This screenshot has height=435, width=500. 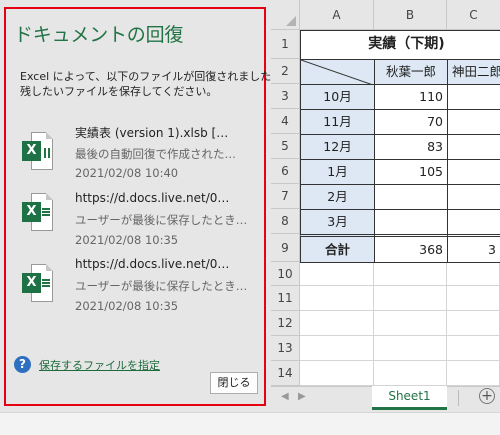 I want to click on header-cell: 秋葉一郎, so click(x=411, y=72).